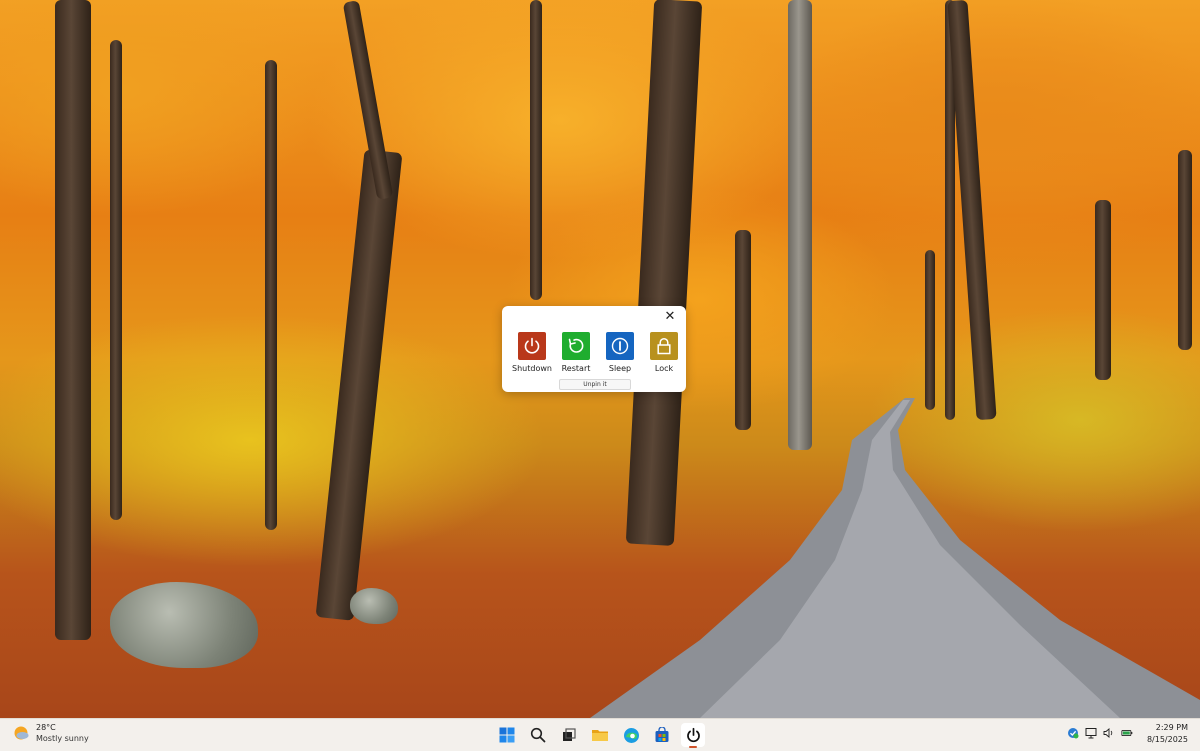 The height and width of the screenshot is (751, 1200). I want to click on power-app-button, so click(693, 735).